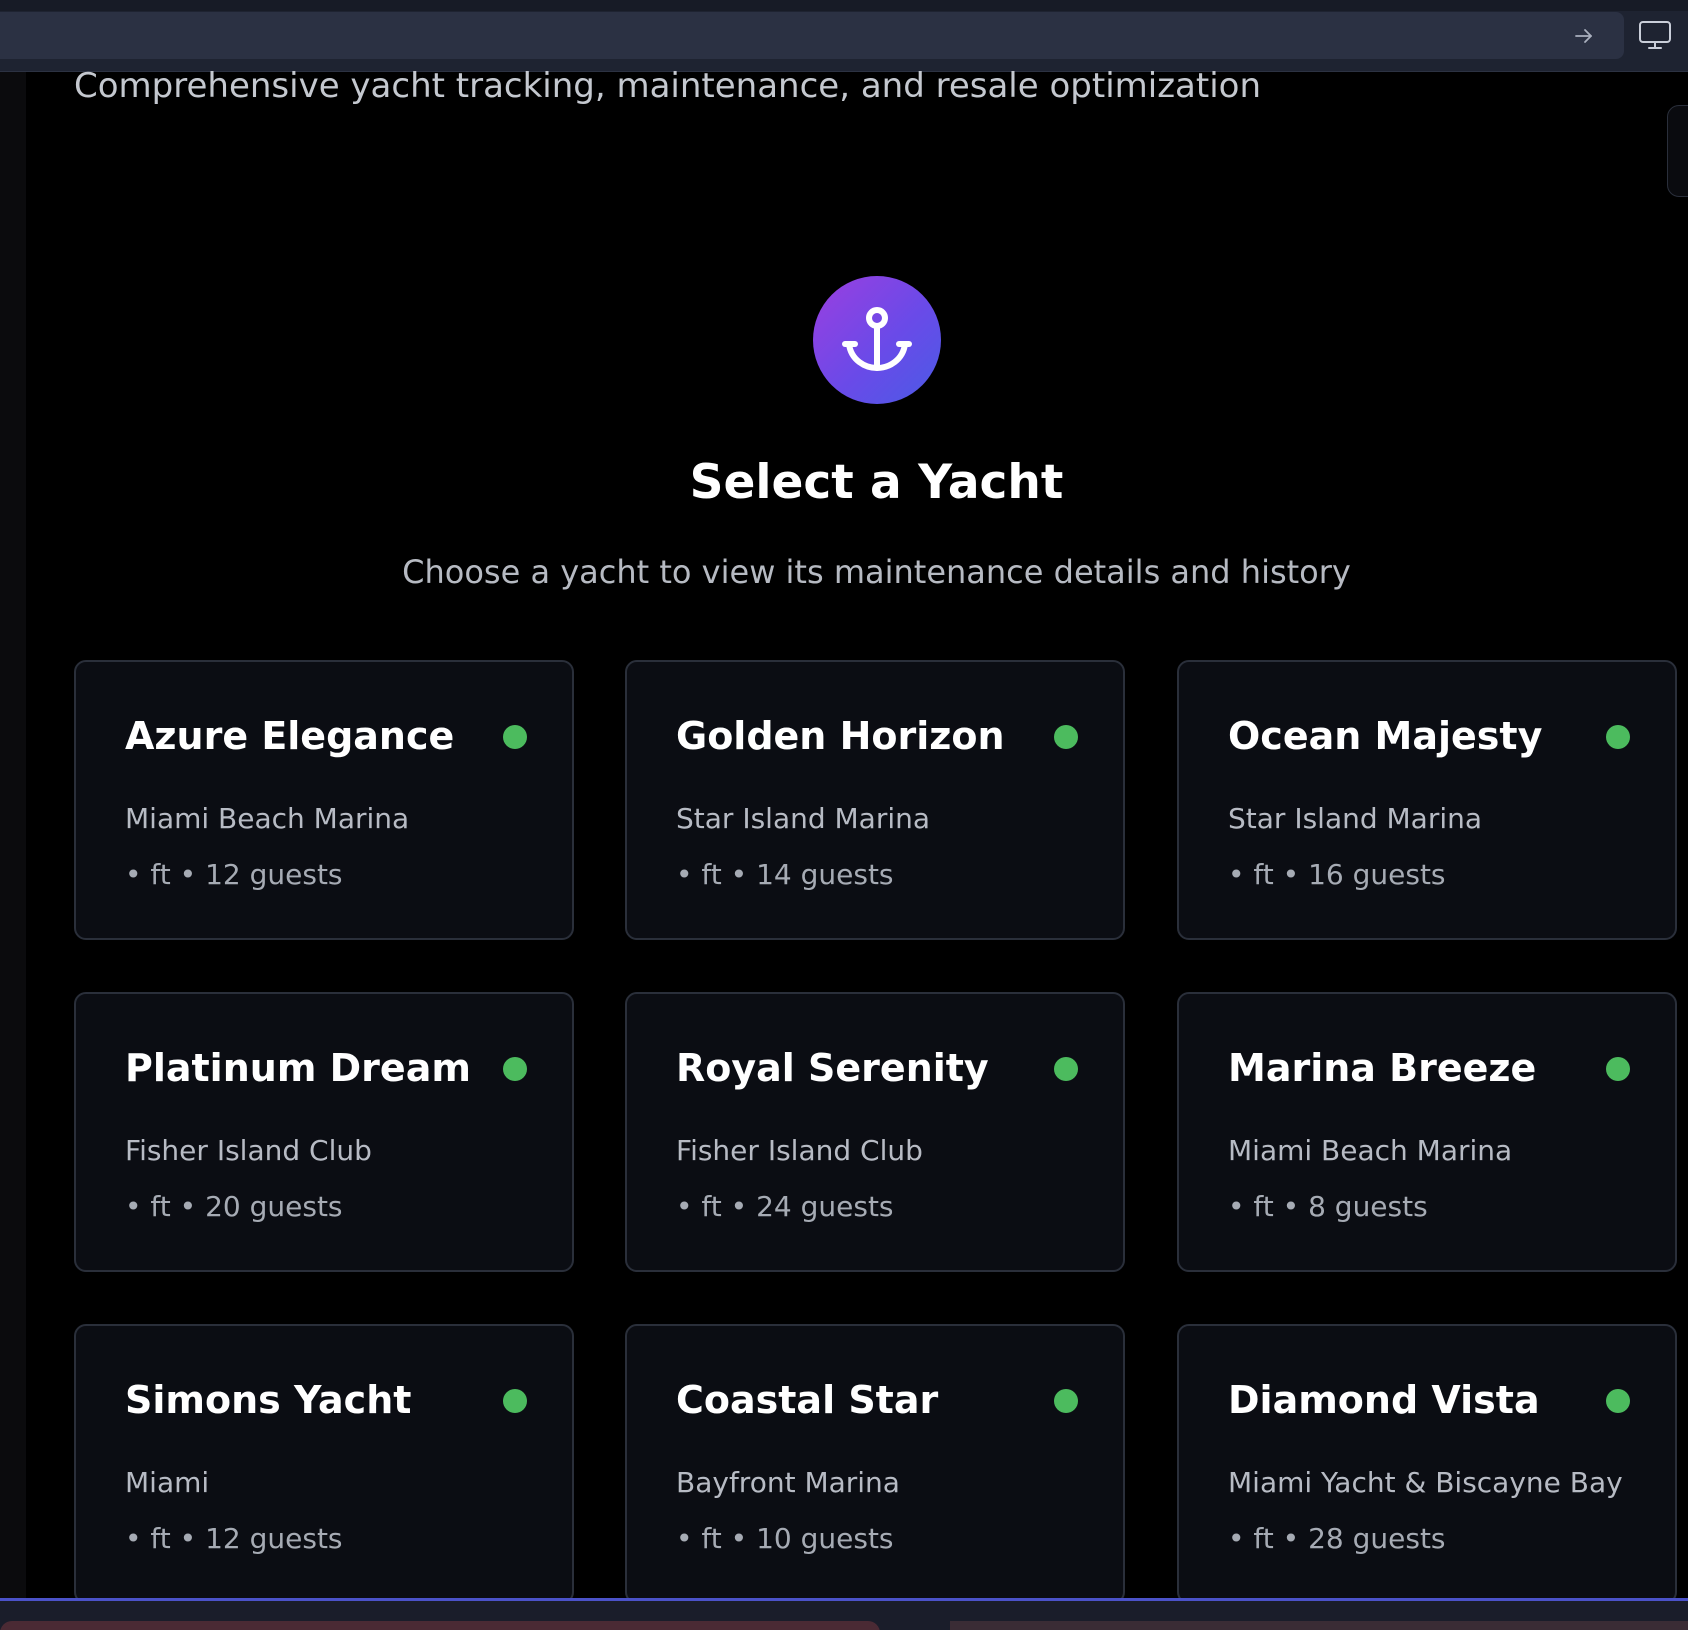 This screenshot has height=1630, width=1688. I want to click on yacht-name: Marina Breeze, so click(1382, 1068).